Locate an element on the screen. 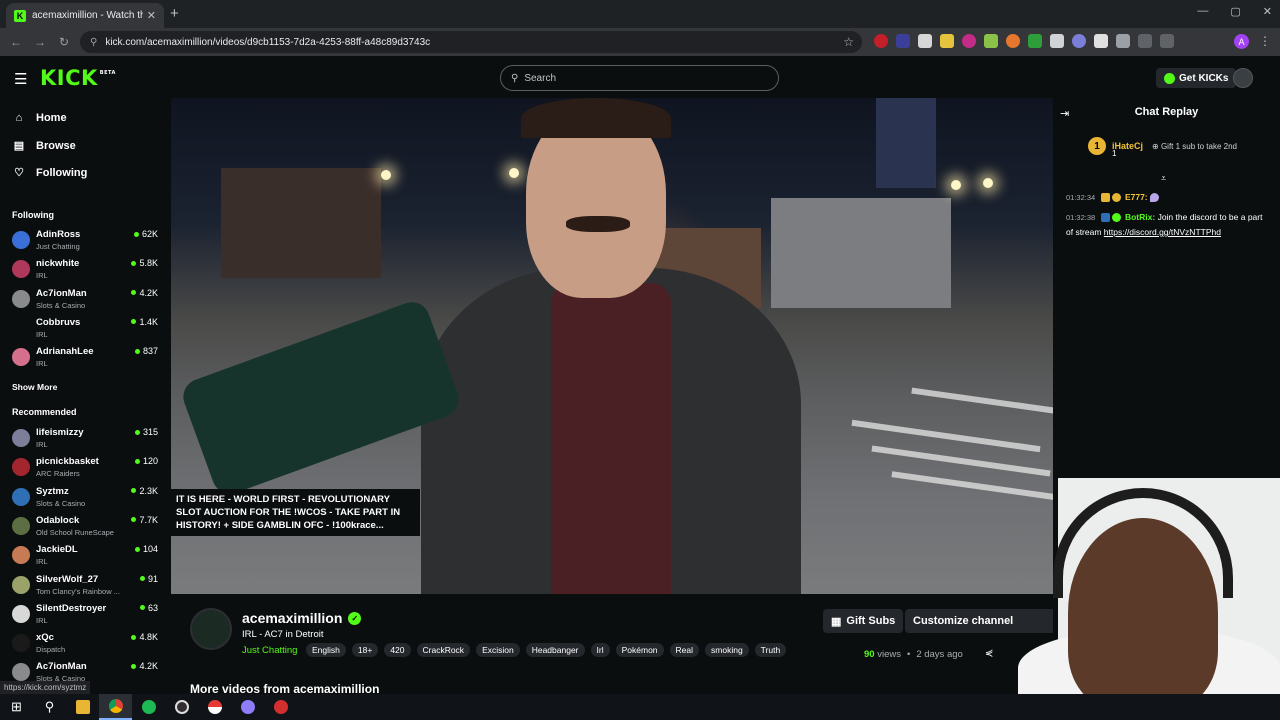  back-icon: ← is located at coordinates (16, 42).